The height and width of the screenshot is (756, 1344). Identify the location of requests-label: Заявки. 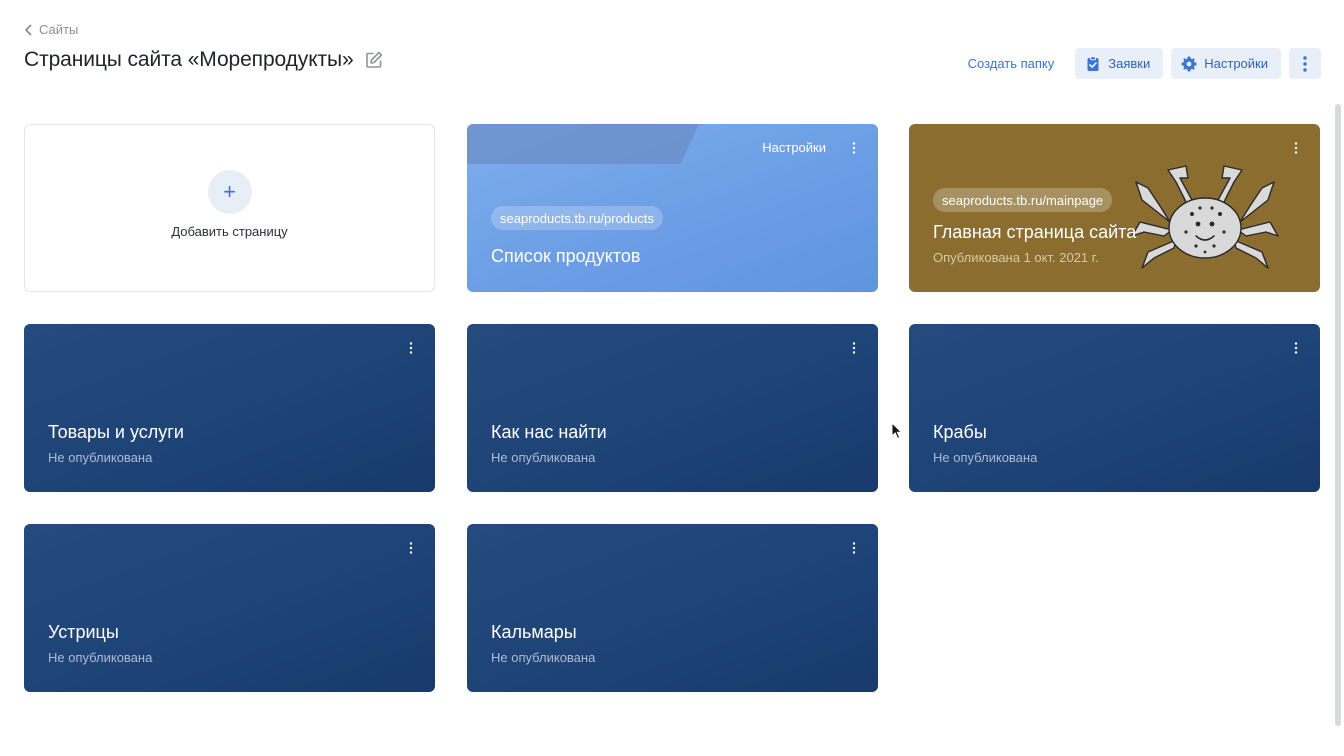
(1129, 63).